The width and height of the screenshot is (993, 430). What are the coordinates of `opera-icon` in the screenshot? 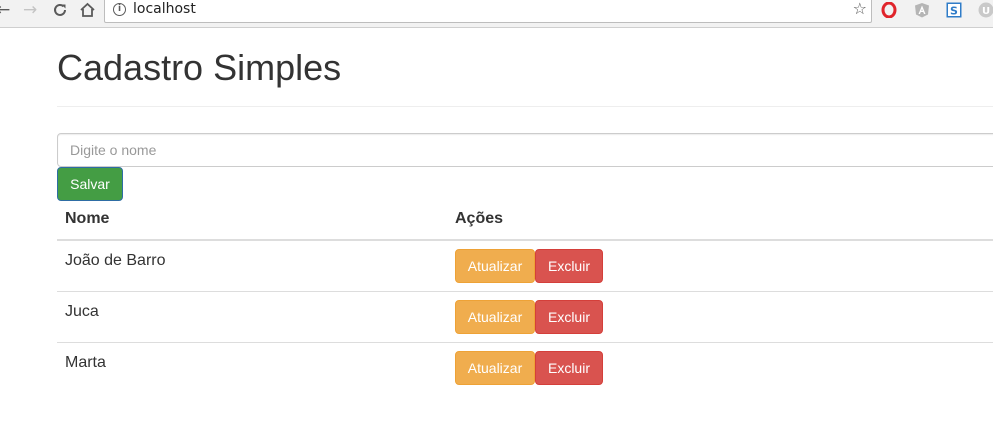 It's located at (889, 10).